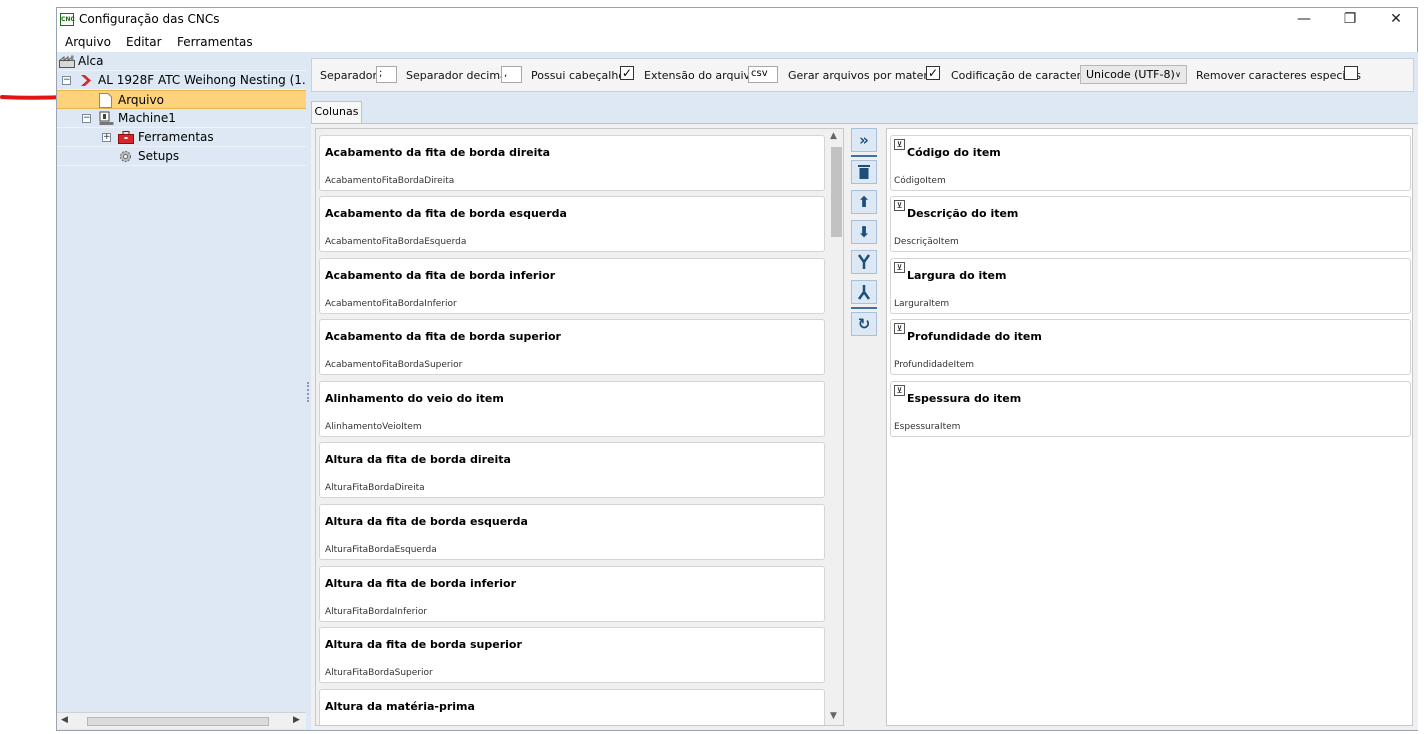  What do you see at coordinates (627, 73) in the screenshot?
I see `header-checkbox: ✓` at bounding box center [627, 73].